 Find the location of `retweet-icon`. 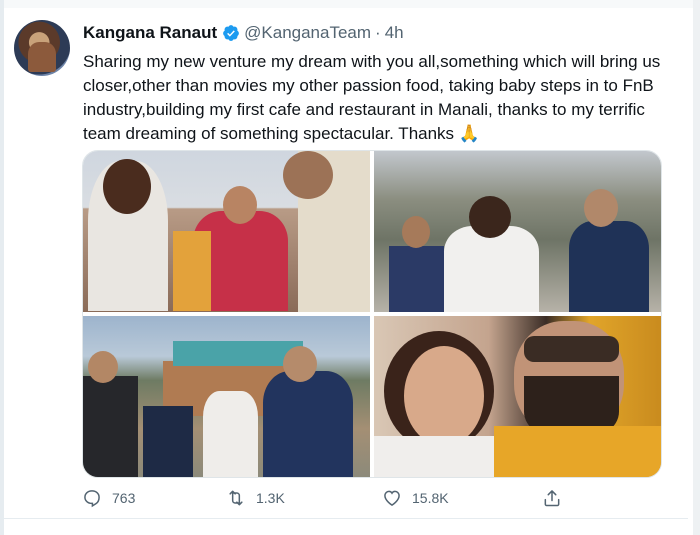

retweet-icon is located at coordinates (236, 498).